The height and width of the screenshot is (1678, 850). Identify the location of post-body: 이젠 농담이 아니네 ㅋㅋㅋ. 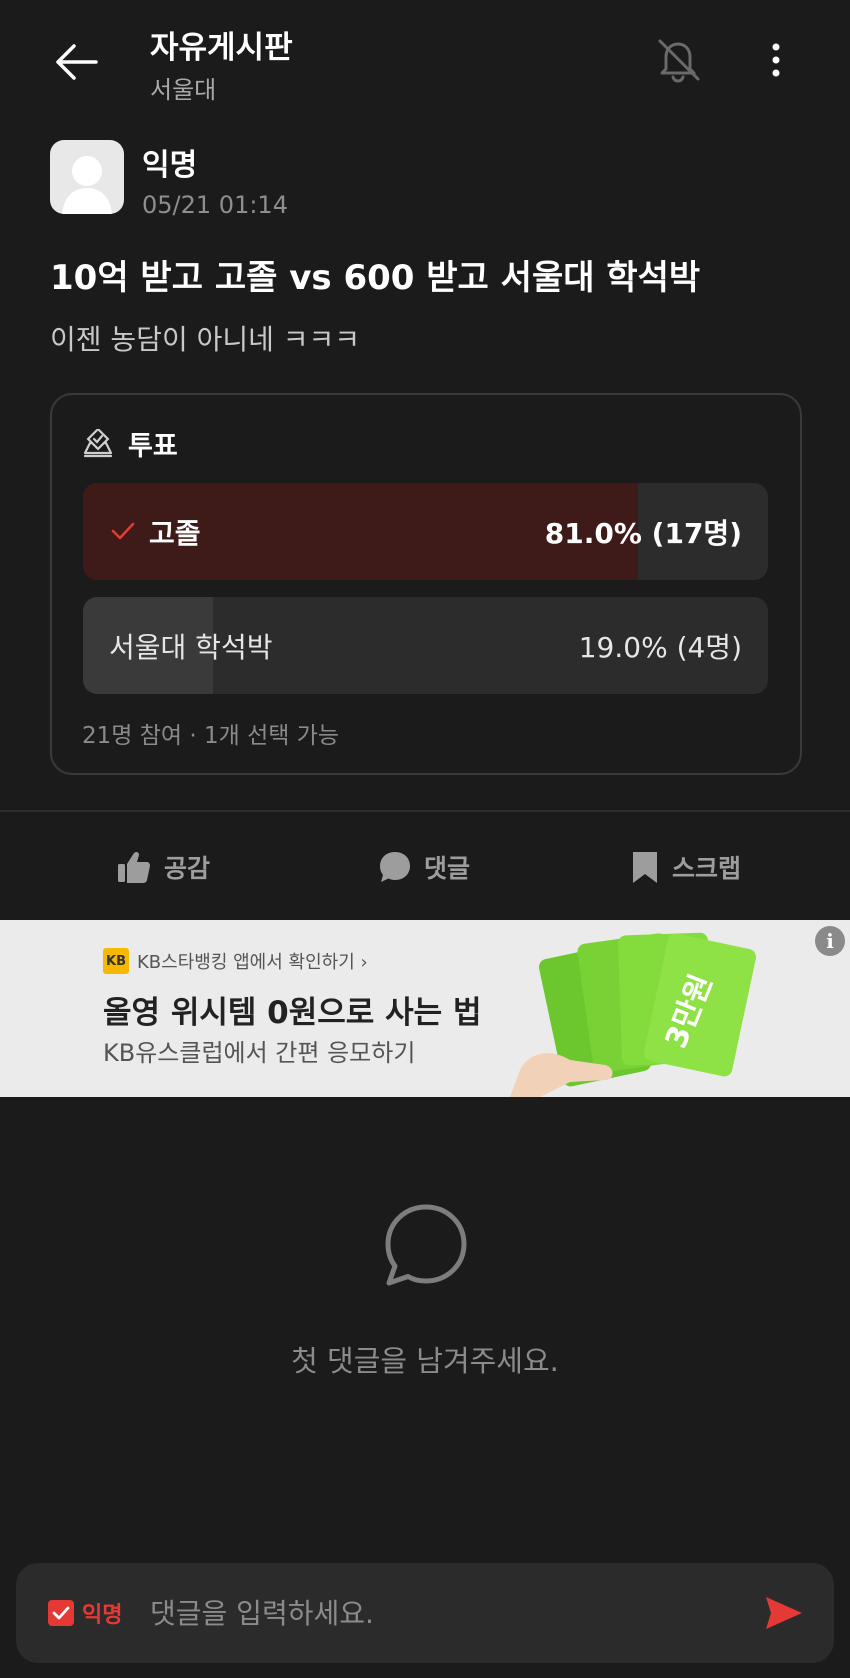
(205, 339).